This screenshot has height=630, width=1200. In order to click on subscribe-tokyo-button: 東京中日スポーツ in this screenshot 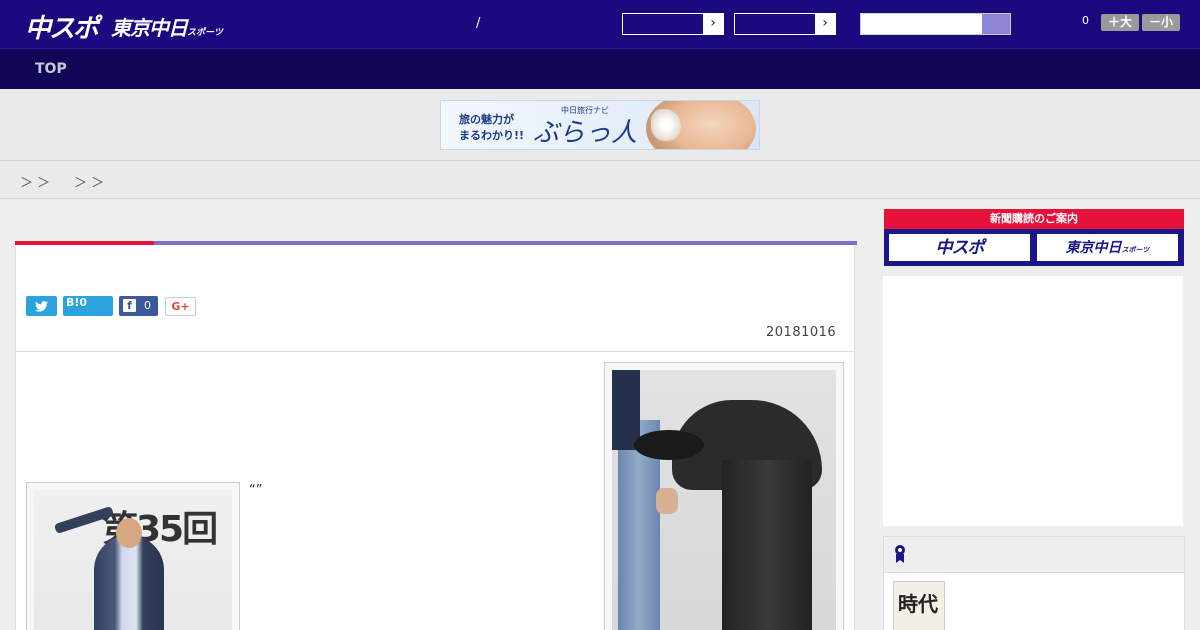, I will do `click(1107, 247)`.